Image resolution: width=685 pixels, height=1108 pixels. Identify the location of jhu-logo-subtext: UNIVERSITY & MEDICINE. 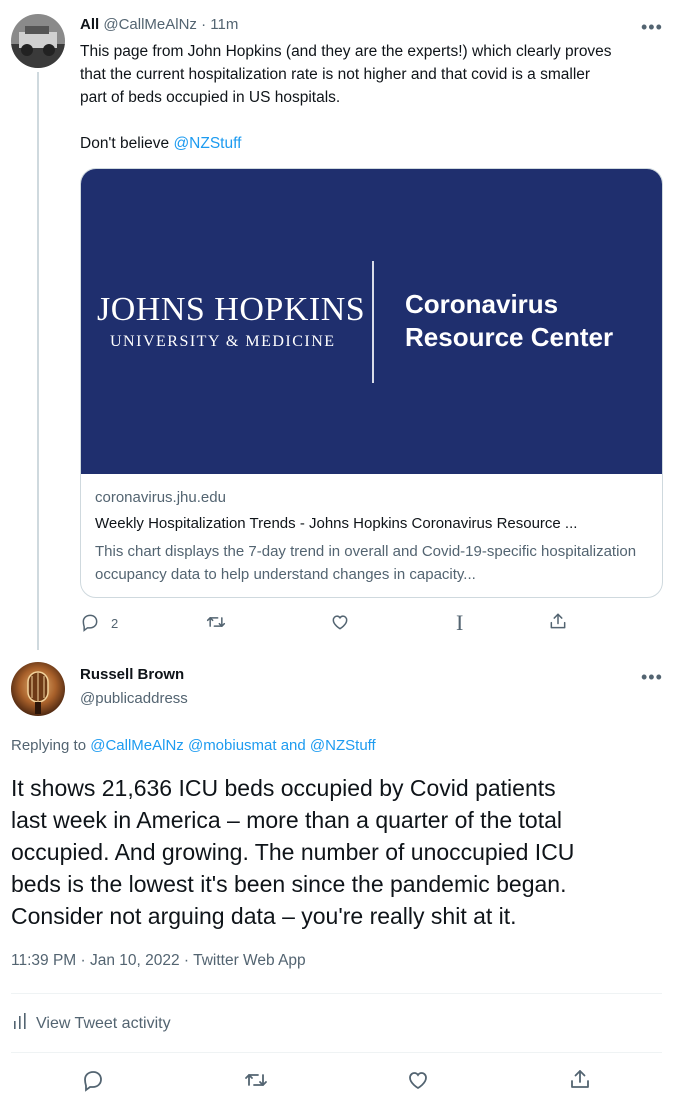
(223, 341).